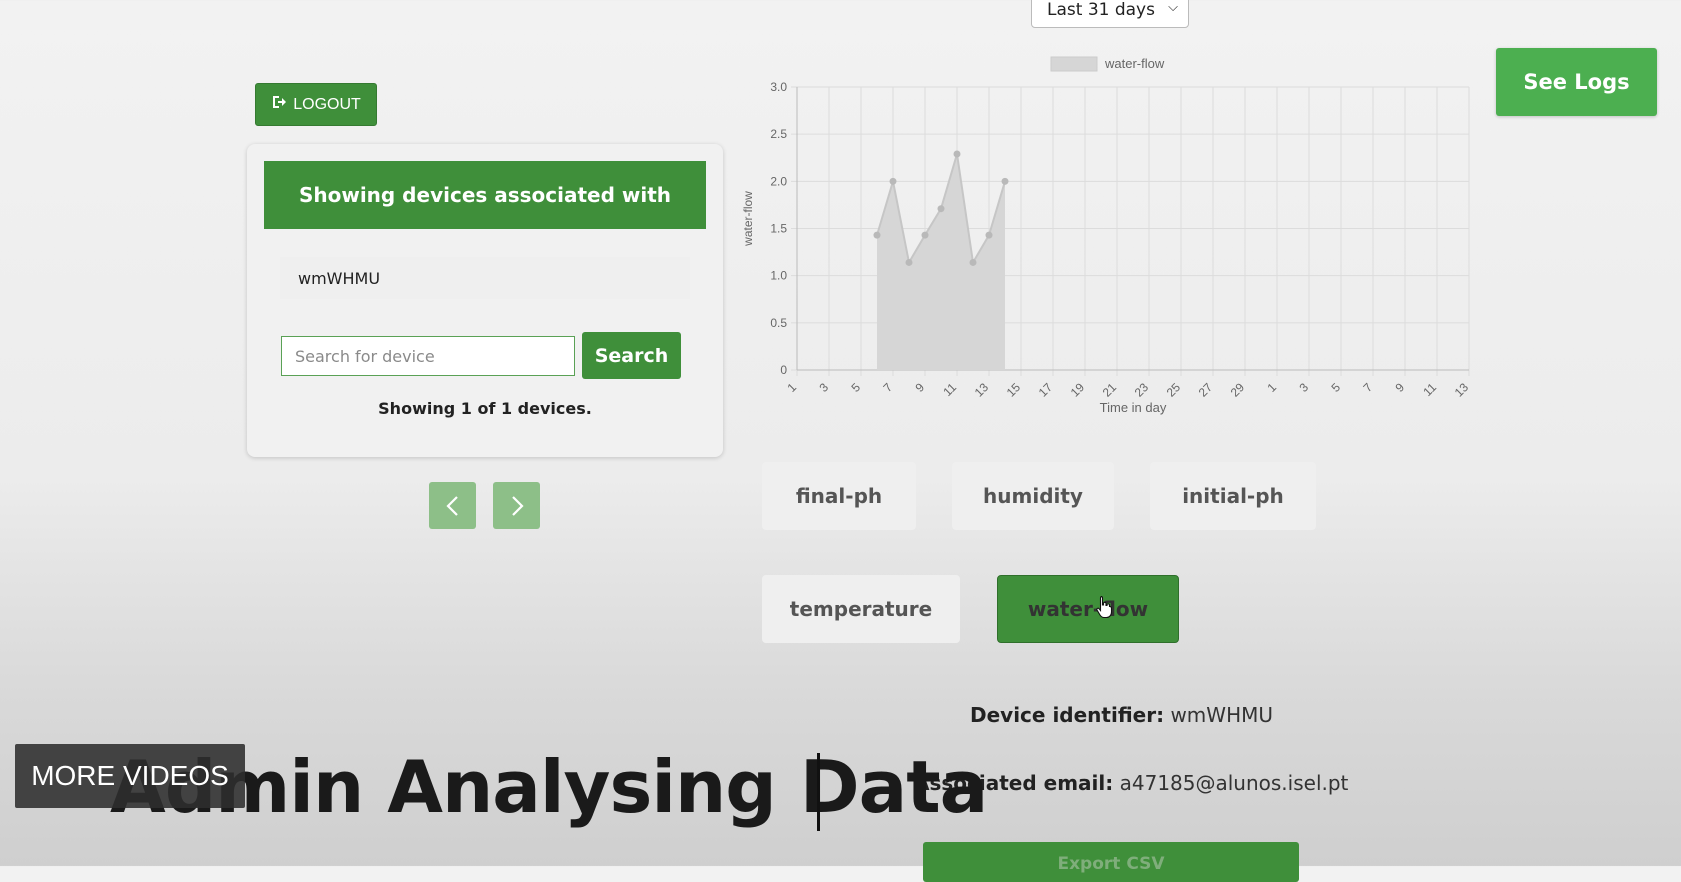  Describe the element at coordinates (778, 181) in the screenshot. I see `y-tick-label: 2.0` at that location.